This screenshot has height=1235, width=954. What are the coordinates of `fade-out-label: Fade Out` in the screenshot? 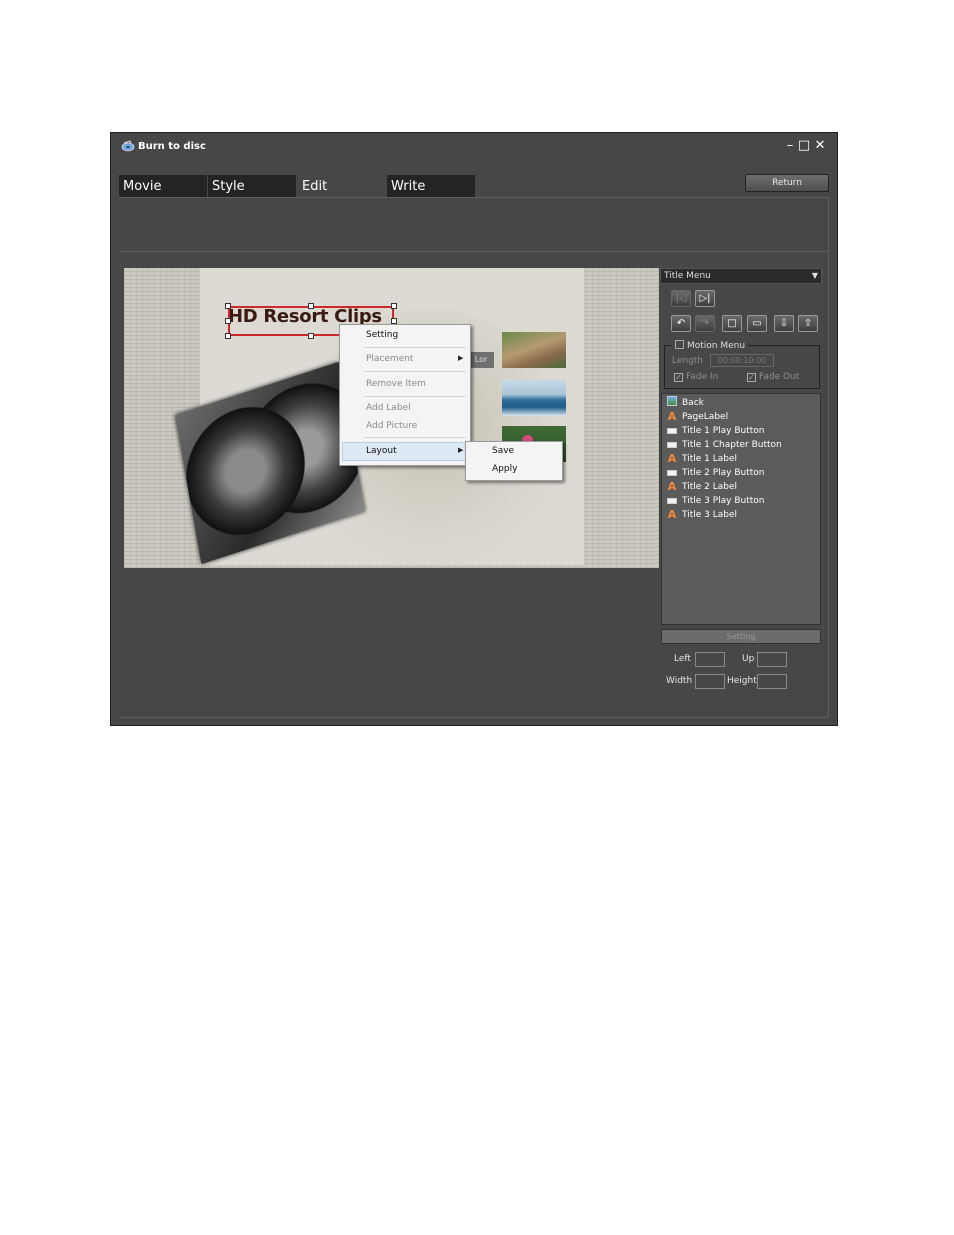 It's located at (779, 377).